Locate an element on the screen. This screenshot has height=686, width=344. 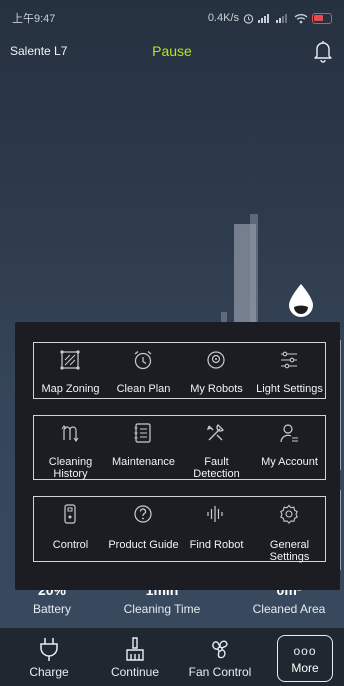
gear-icon is located at coordinates (289, 514).